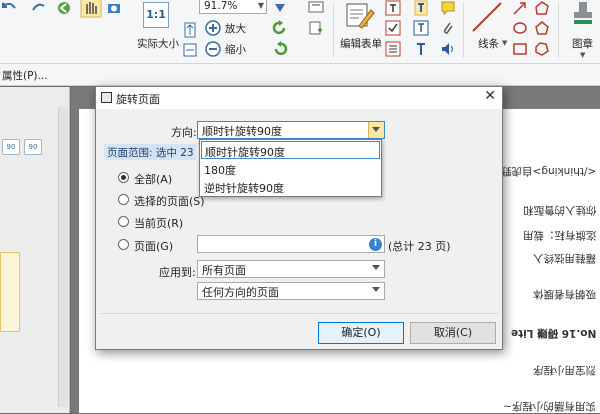 The image size is (600, 414). Describe the element at coordinates (91, 9) in the screenshot. I see `hand-tool-icon` at that location.